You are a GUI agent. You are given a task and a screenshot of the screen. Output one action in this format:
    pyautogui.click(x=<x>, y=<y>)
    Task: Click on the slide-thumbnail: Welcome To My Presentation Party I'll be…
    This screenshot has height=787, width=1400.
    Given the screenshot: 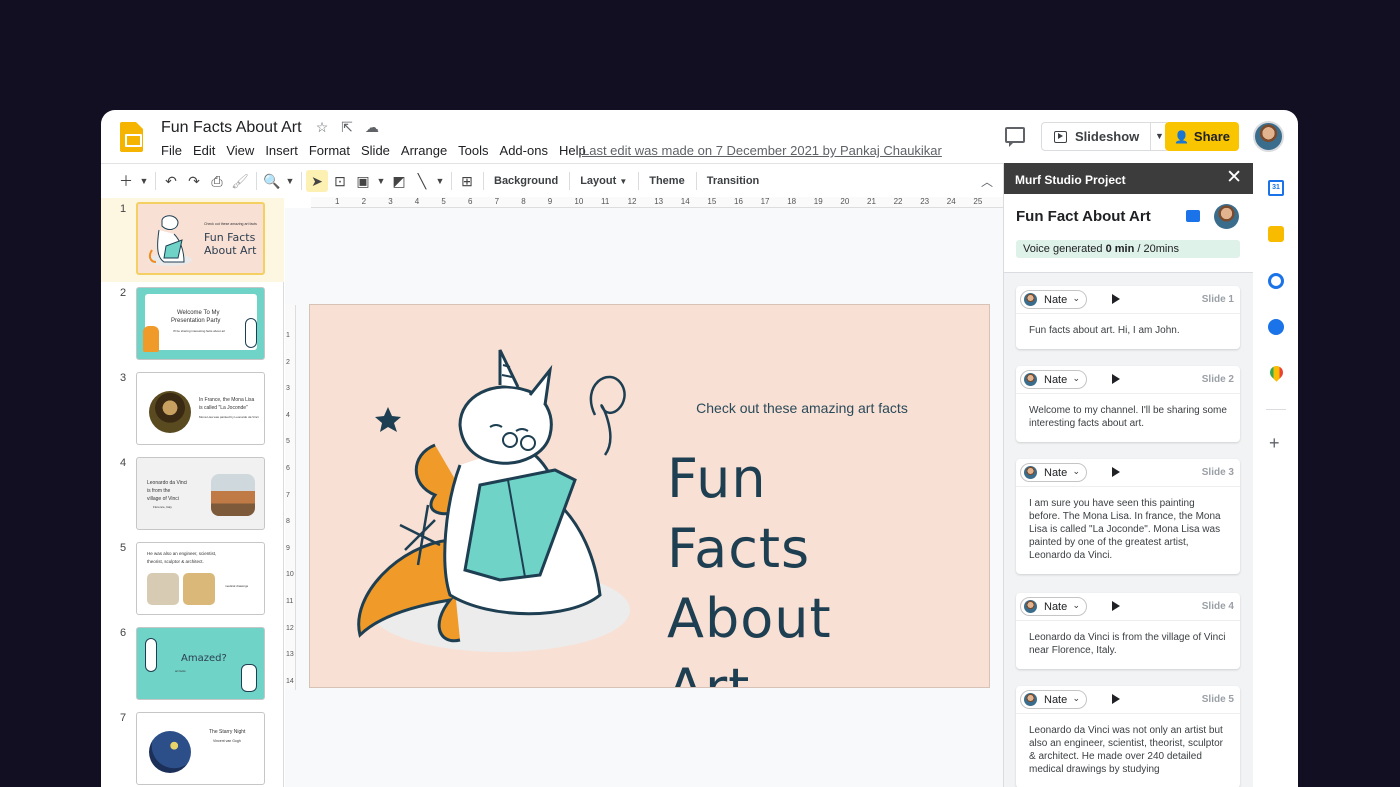 What is the action you would take?
    pyautogui.click(x=200, y=323)
    